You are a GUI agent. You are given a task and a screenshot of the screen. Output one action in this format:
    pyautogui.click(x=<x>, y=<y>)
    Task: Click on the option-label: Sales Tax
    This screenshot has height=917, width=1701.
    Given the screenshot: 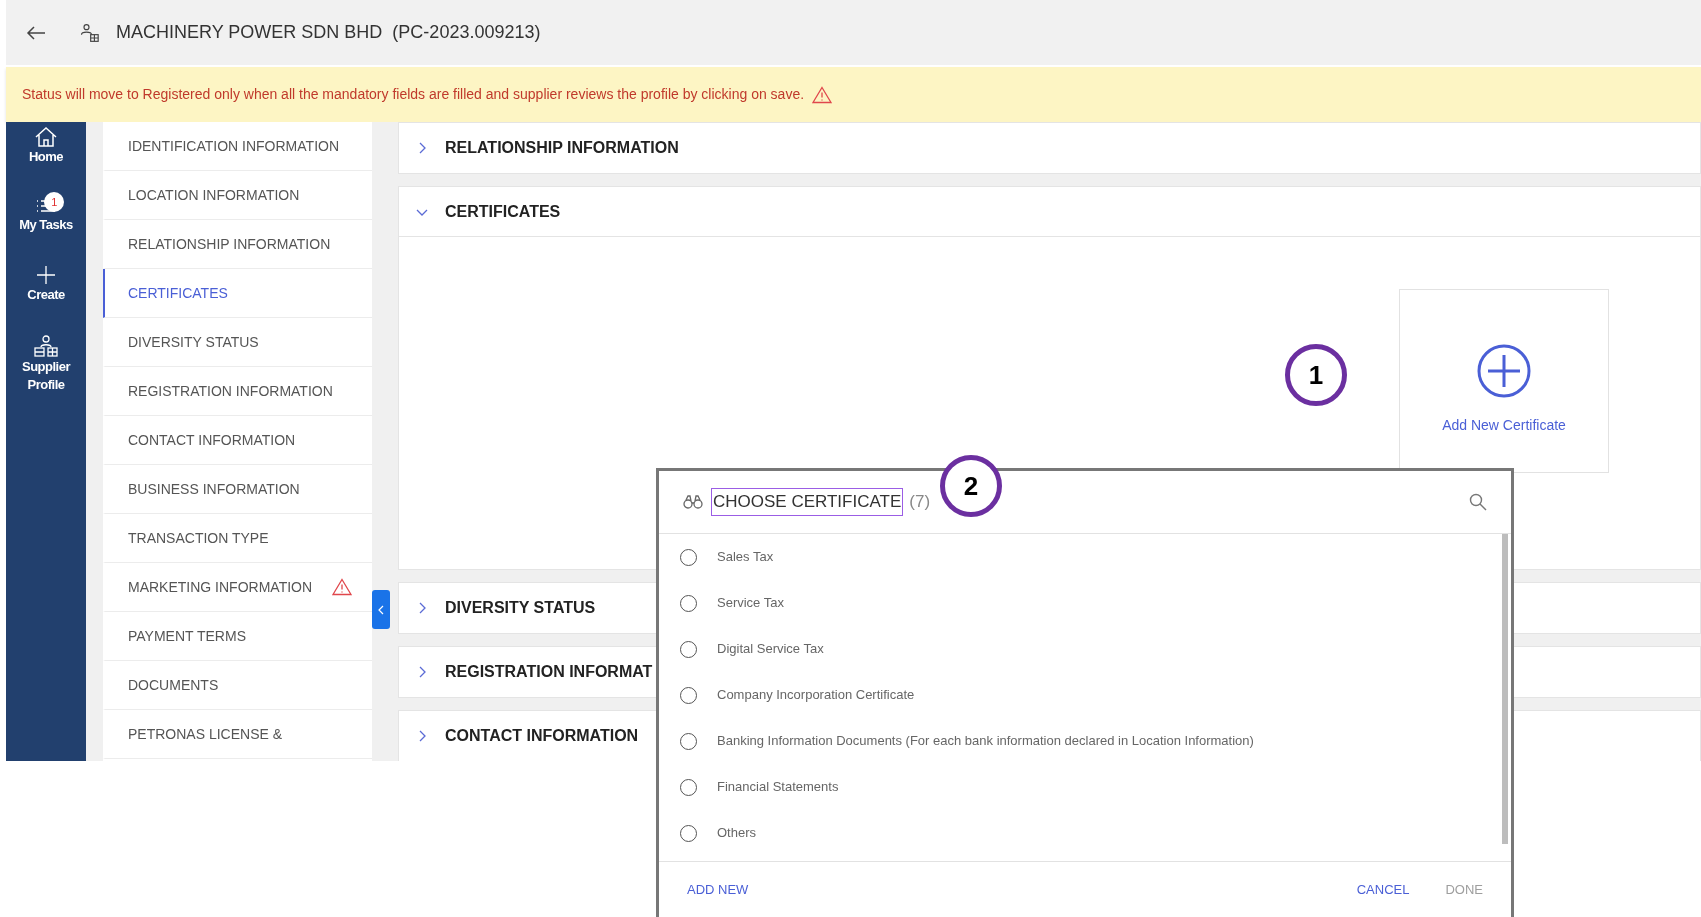 What is the action you would take?
    pyautogui.click(x=745, y=557)
    